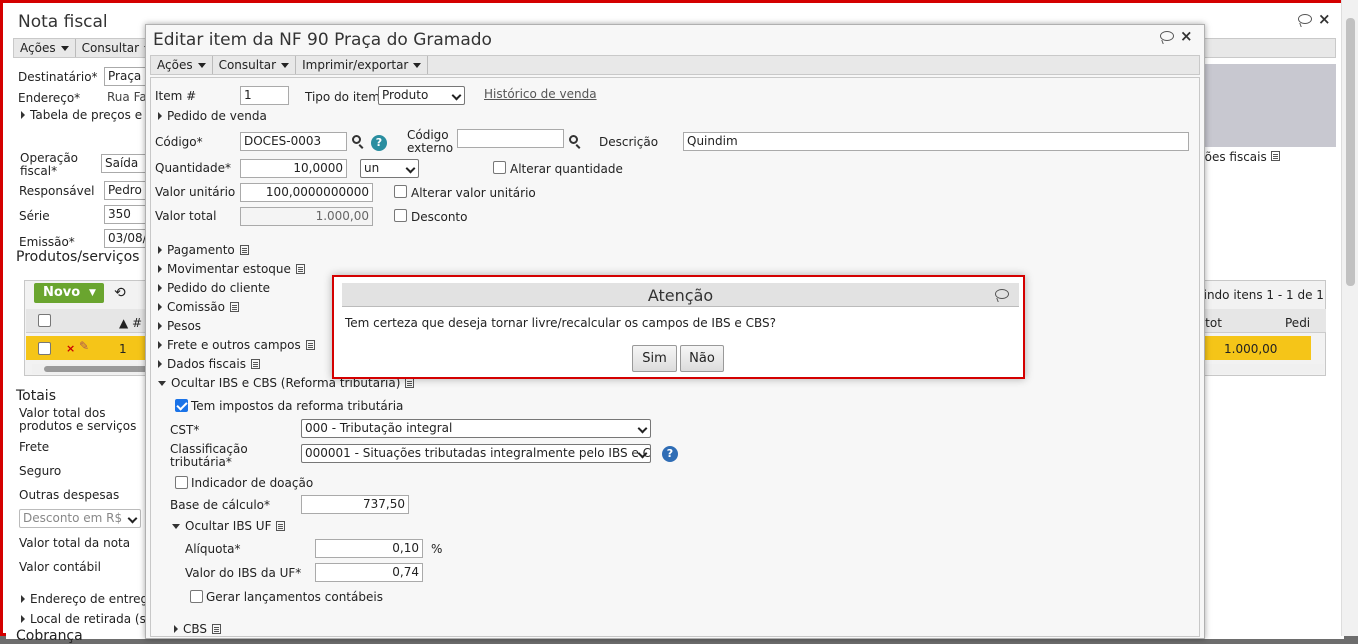 The height and width of the screenshot is (644, 1358). Describe the element at coordinates (34, 216) in the screenshot. I see `serie-label: Série` at that location.